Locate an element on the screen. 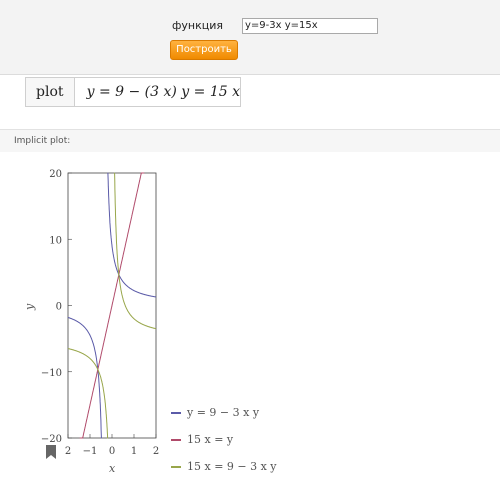  section-title: Implicit plot: is located at coordinates (42, 141).